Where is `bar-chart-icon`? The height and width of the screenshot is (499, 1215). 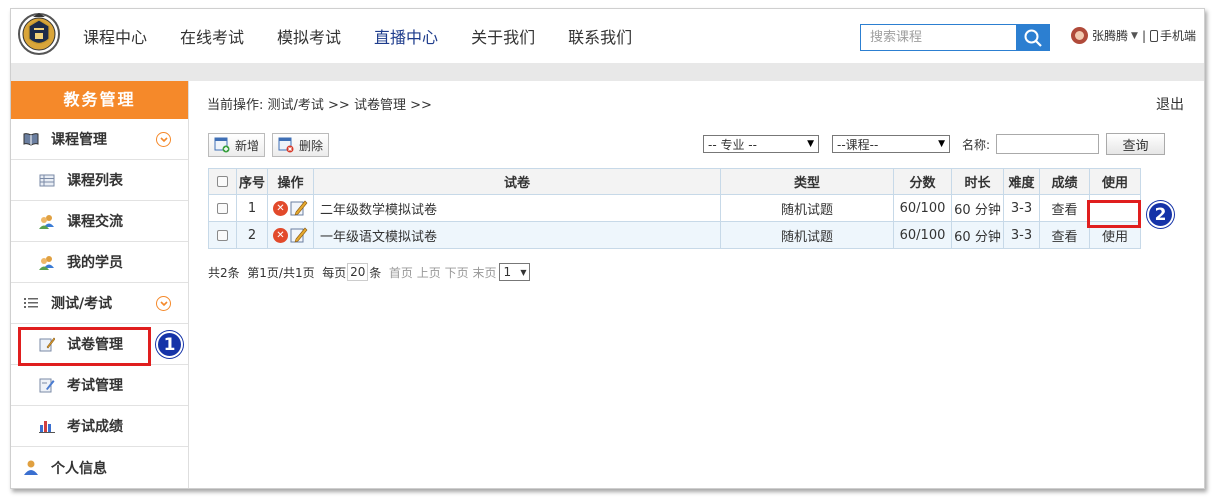 bar-chart-icon is located at coordinates (47, 426).